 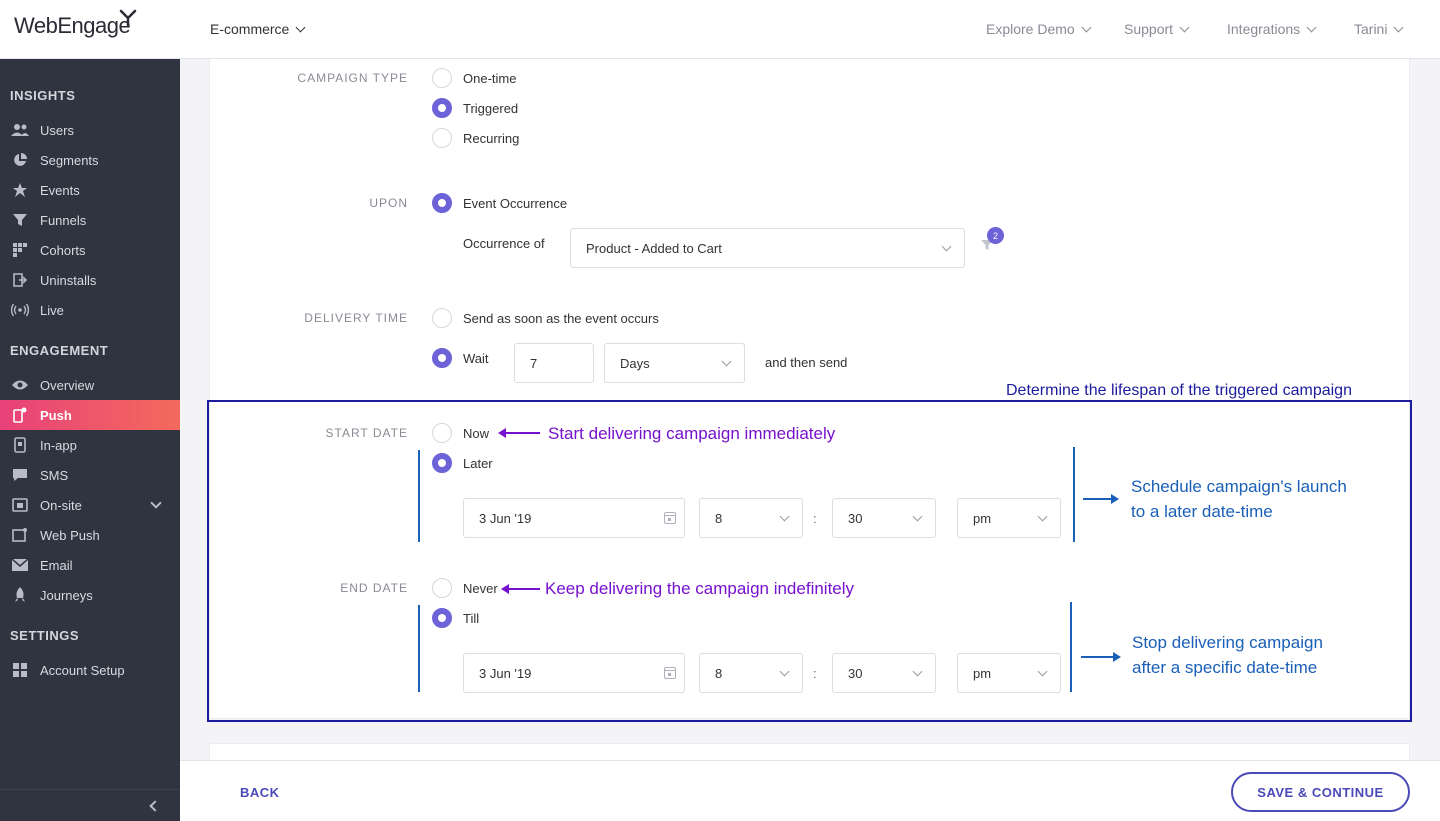 I want to click on sidebar-item-web-push: Web Push, so click(x=90, y=535).